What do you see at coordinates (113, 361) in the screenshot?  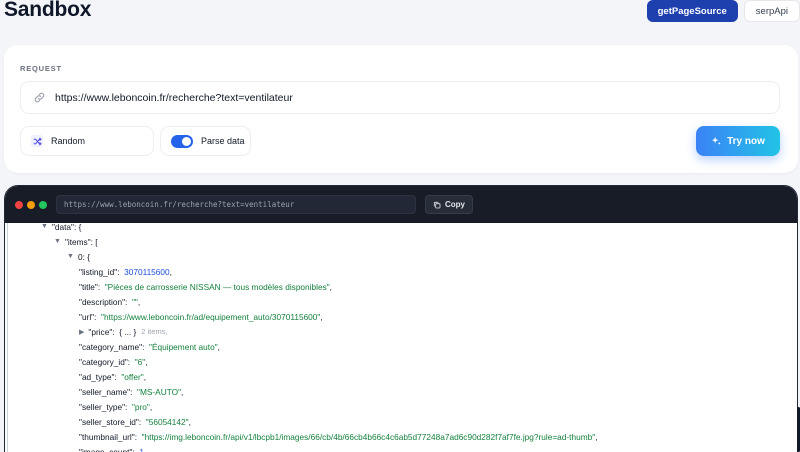 I see `json-row-category-id: "category_id": "6",` at bounding box center [113, 361].